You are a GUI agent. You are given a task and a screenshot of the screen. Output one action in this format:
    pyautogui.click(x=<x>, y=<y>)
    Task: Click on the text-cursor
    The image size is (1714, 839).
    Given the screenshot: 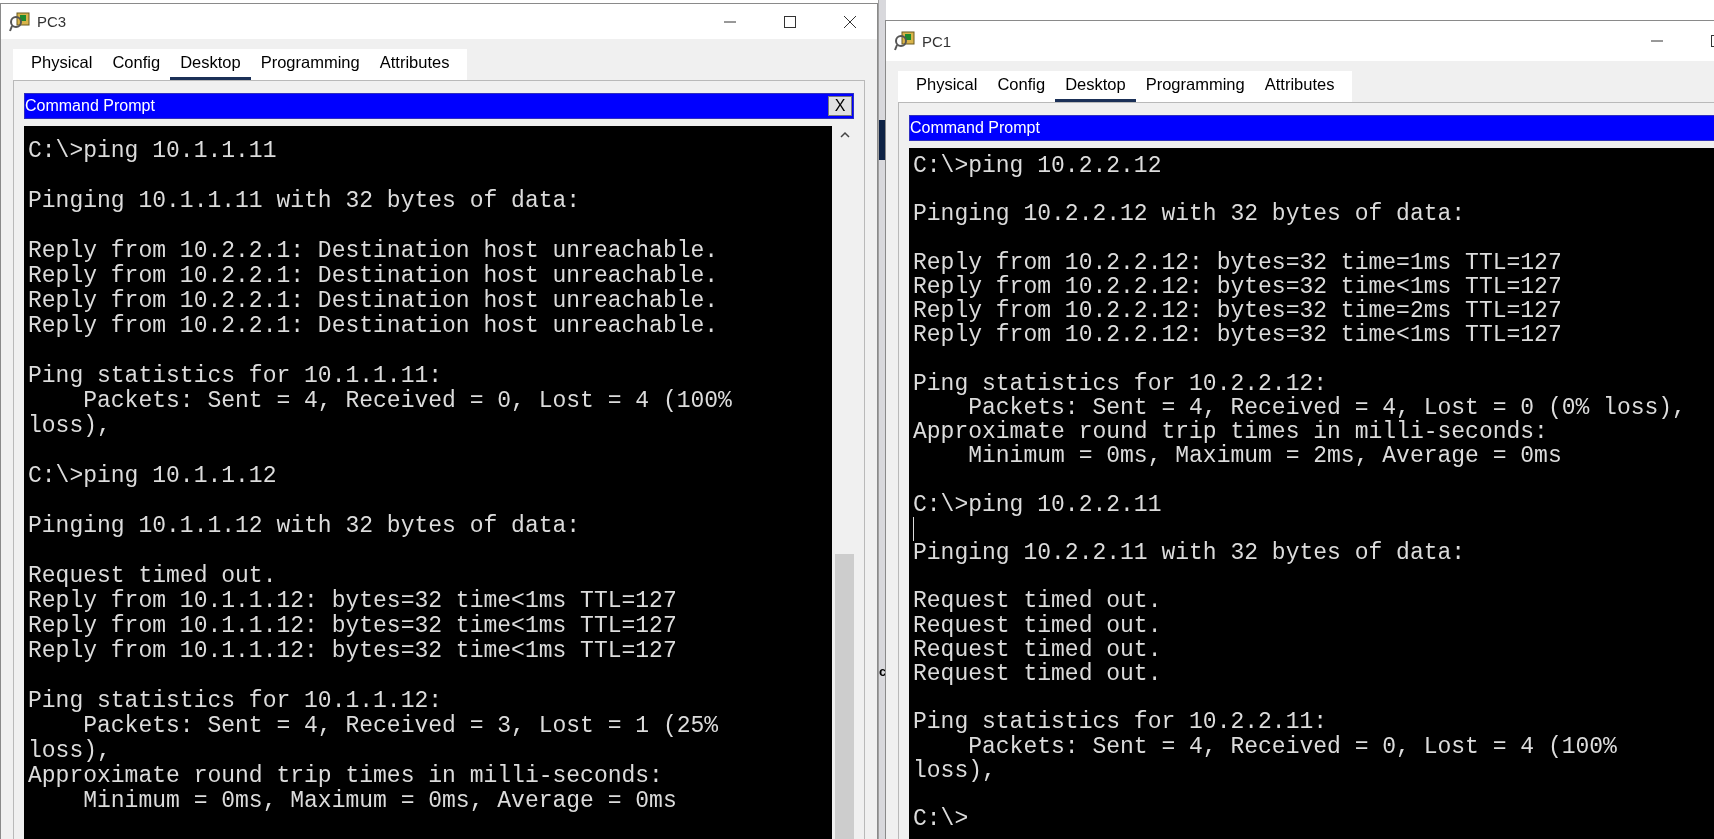 What is the action you would take?
    pyautogui.click(x=913, y=528)
    